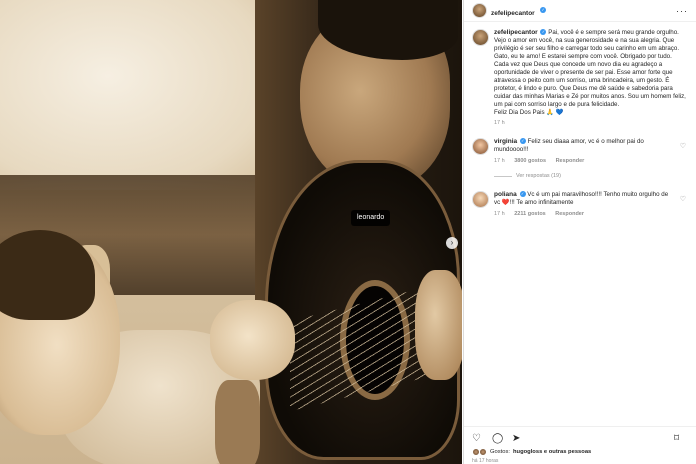 The width and height of the screenshot is (696, 464). What do you see at coordinates (516, 32) in the screenshot?
I see `caption-username: zefelipecantor` at bounding box center [516, 32].